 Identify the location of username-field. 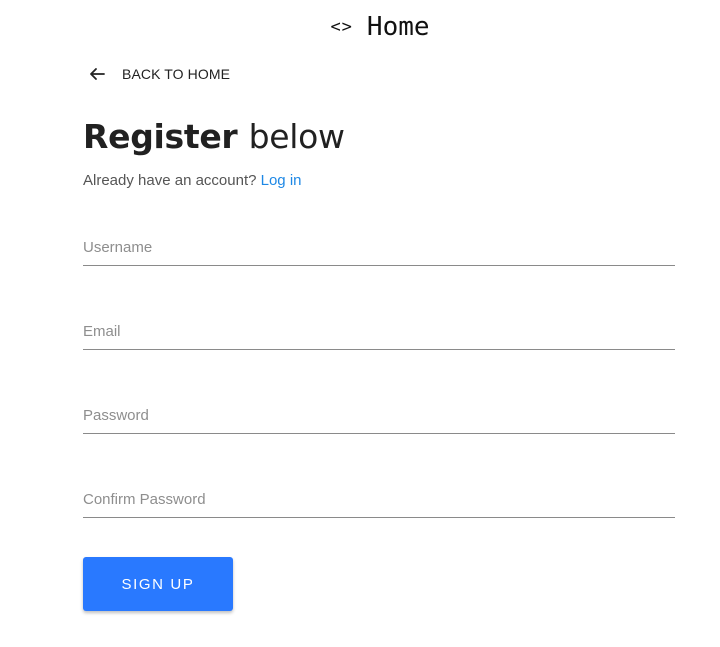
(379, 248).